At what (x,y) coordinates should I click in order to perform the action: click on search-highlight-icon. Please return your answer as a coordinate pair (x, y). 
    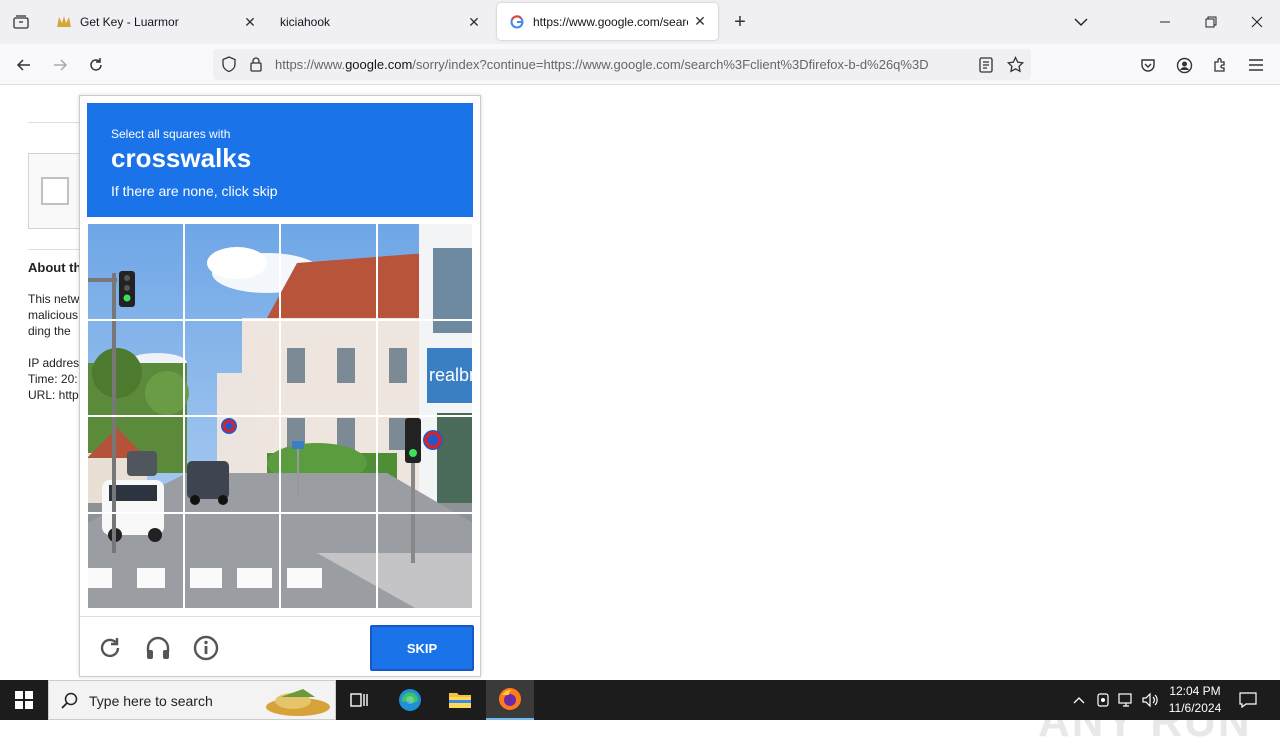
    Looking at the image, I should click on (298, 702).